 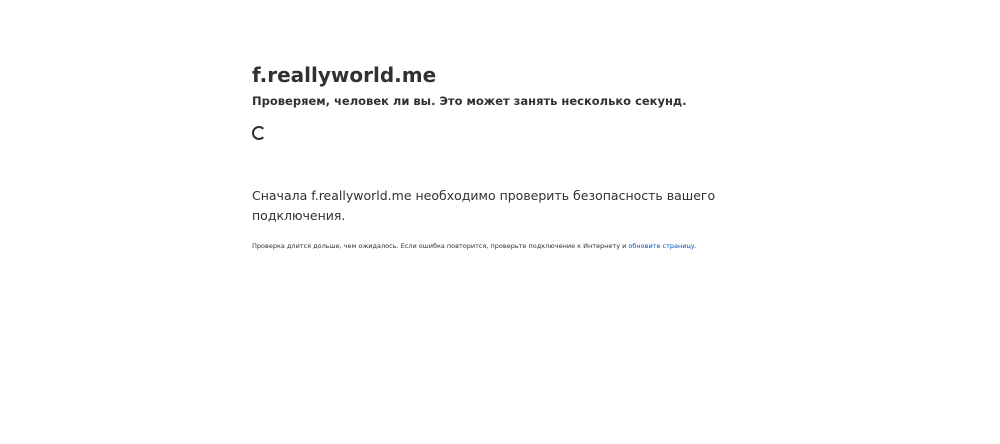 I want to click on site-name-heading: f.reallyworld.me, so click(x=344, y=75).